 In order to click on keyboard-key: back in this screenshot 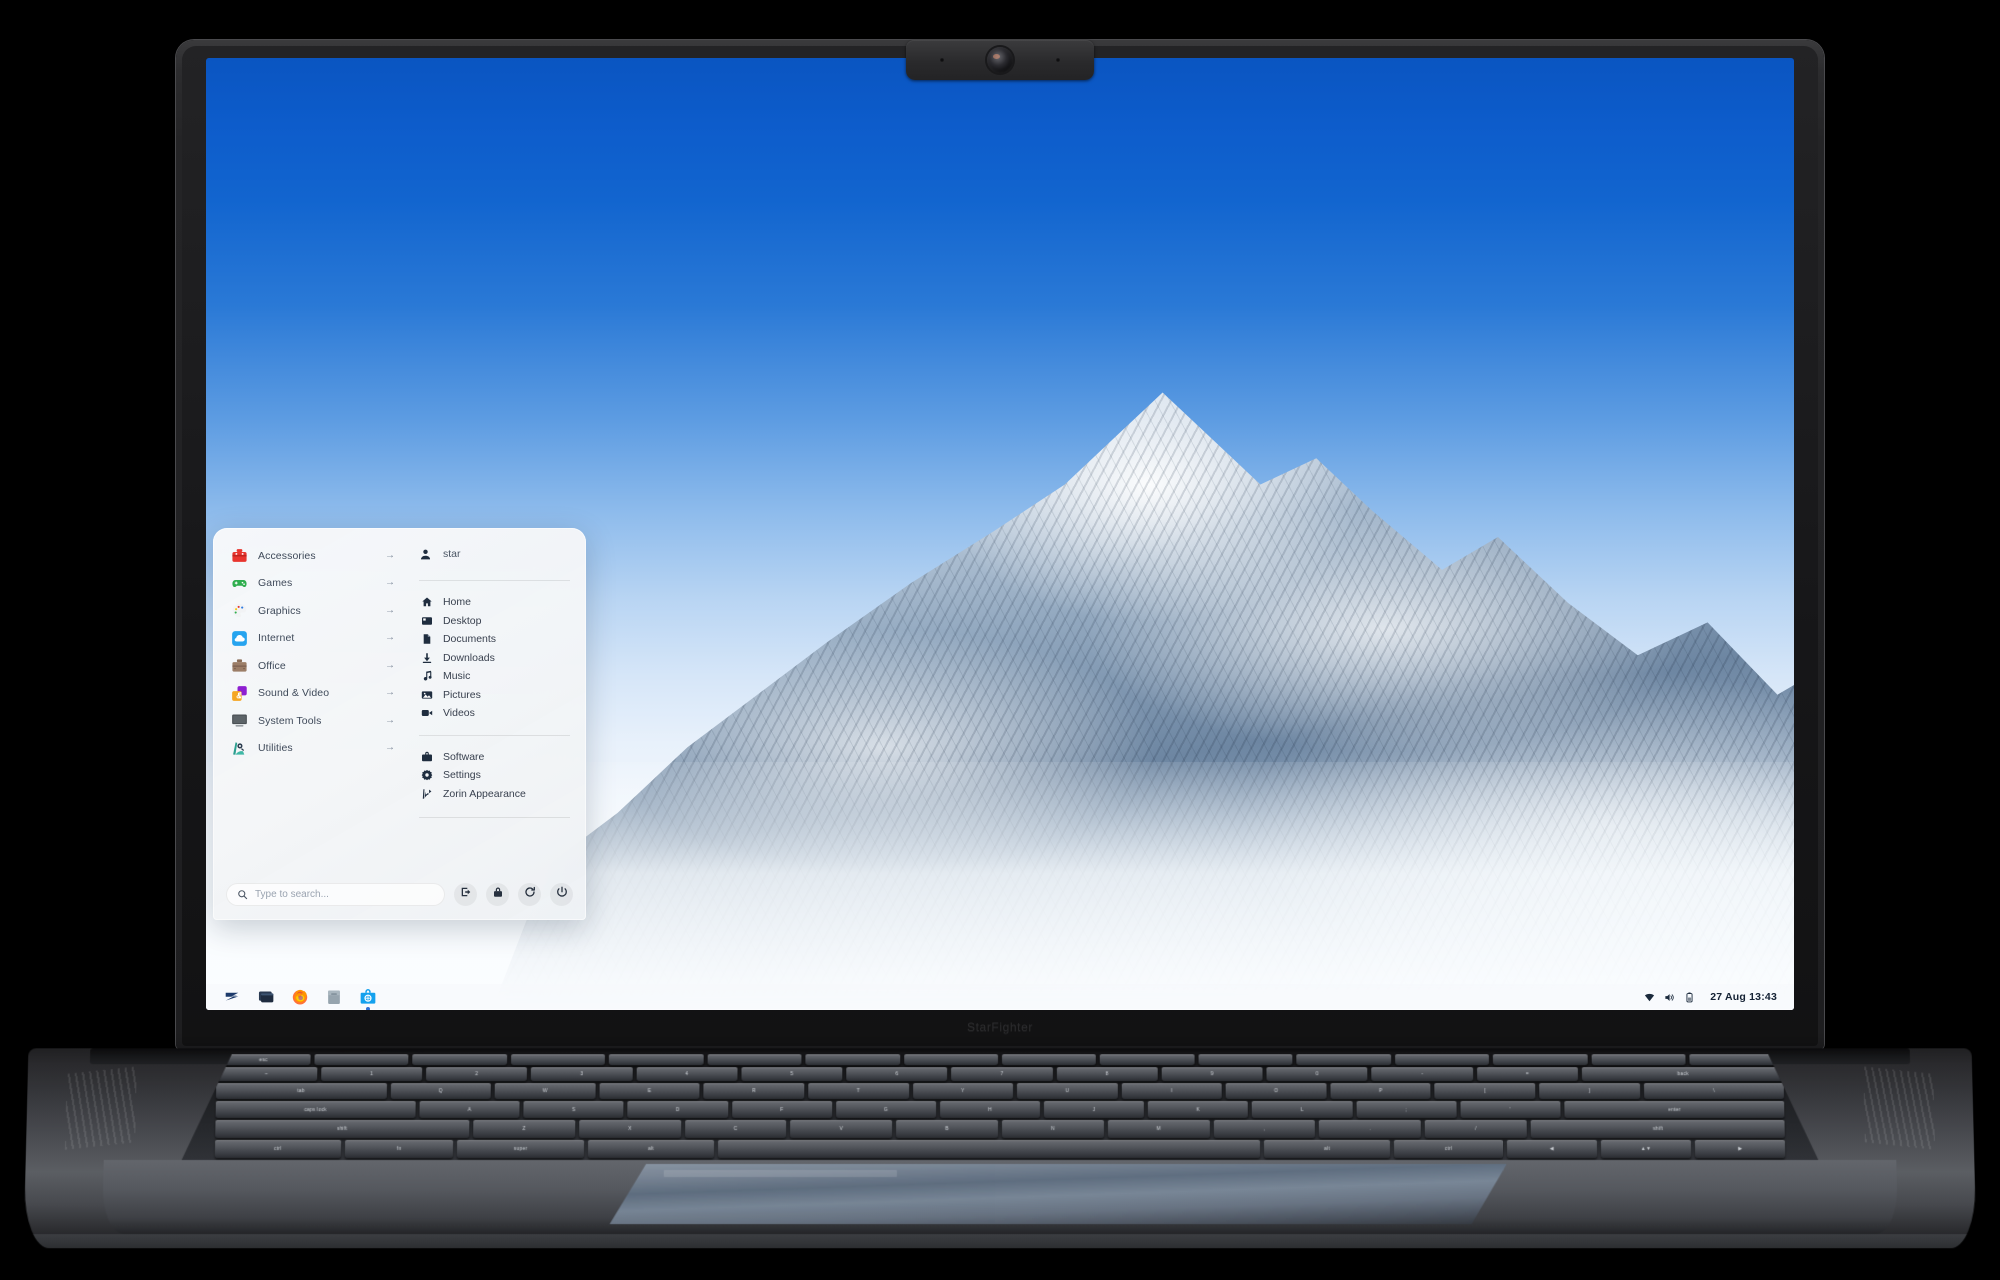, I will do `click(1683, 1074)`.